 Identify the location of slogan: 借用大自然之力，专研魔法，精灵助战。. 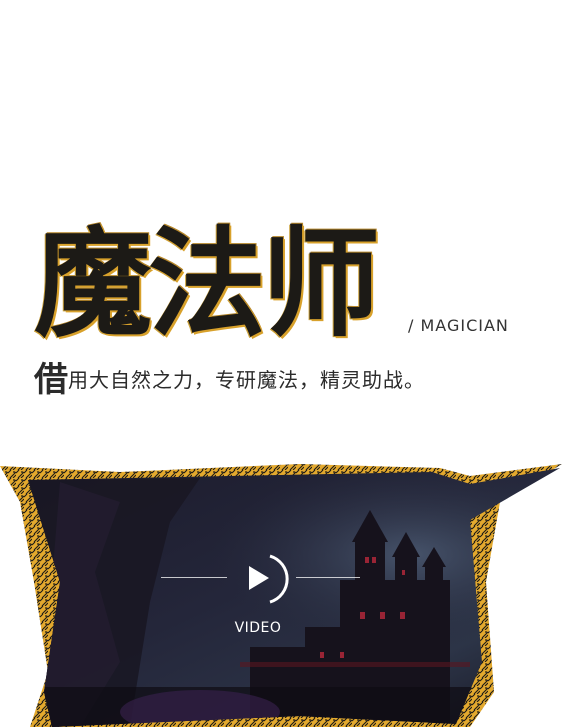
(229, 380).